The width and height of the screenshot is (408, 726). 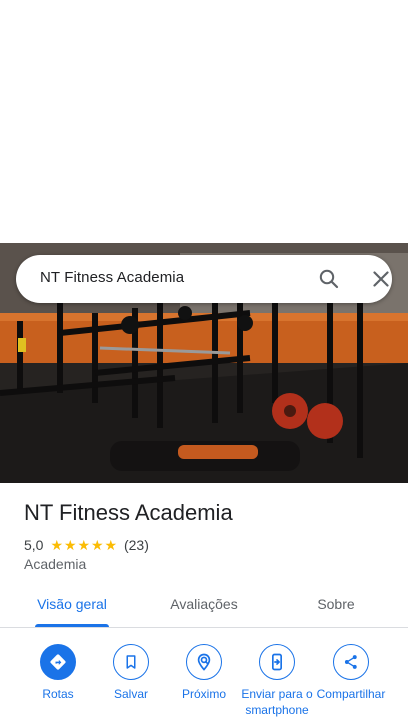 What do you see at coordinates (34, 545) in the screenshot?
I see `rating-value: 5,0` at bounding box center [34, 545].